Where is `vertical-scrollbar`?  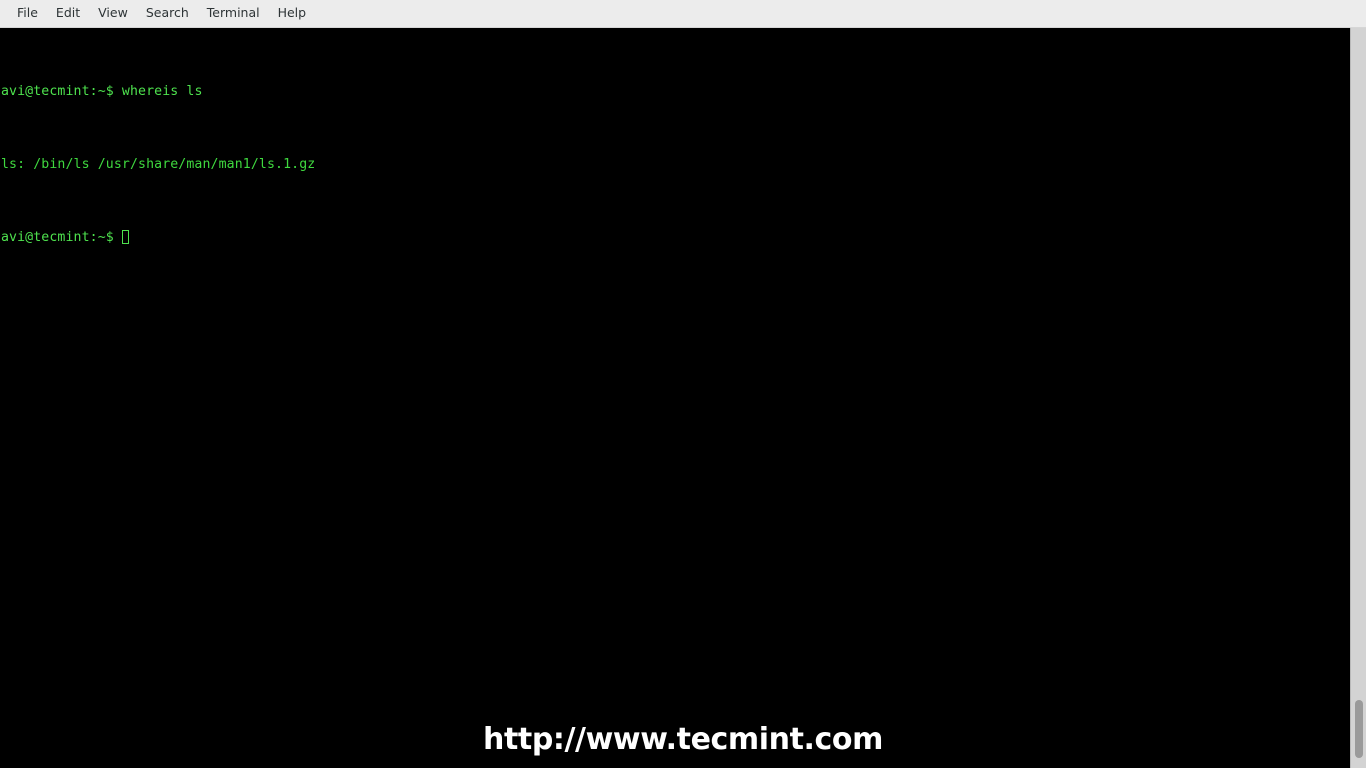 vertical-scrollbar is located at coordinates (1358, 398).